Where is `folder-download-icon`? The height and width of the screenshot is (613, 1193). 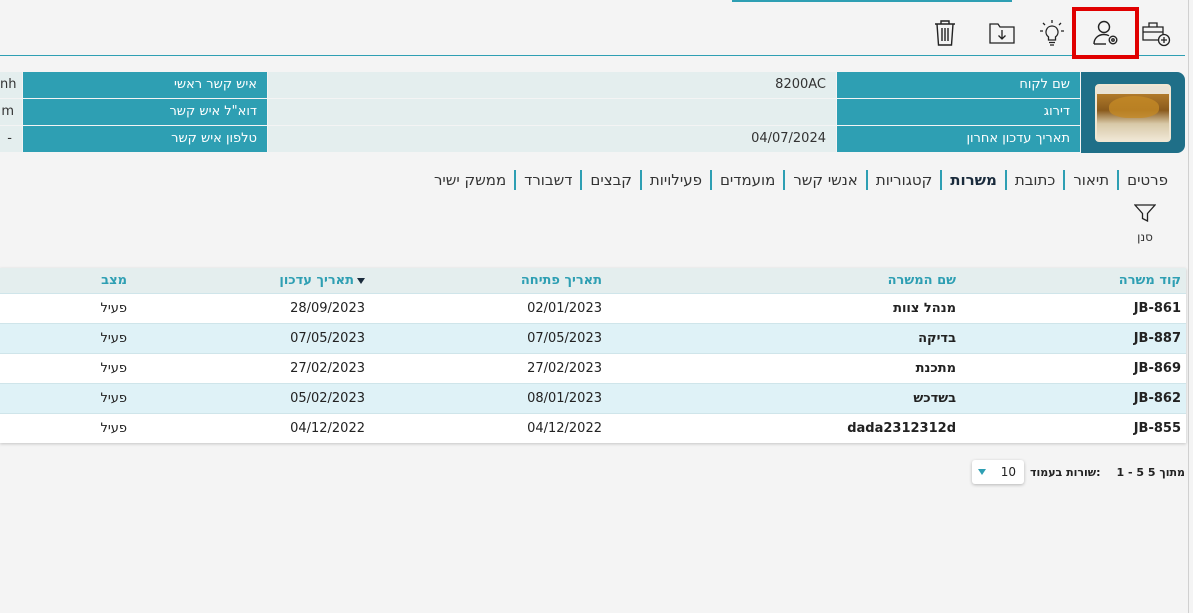 folder-download-icon is located at coordinates (1002, 33).